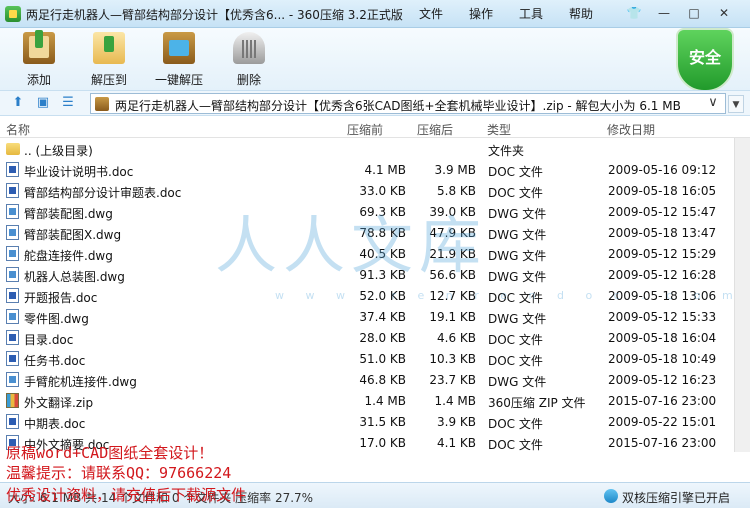  What do you see at coordinates (39, 47) in the screenshot?
I see `archive-add-icon` at bounding box center [39, 47].